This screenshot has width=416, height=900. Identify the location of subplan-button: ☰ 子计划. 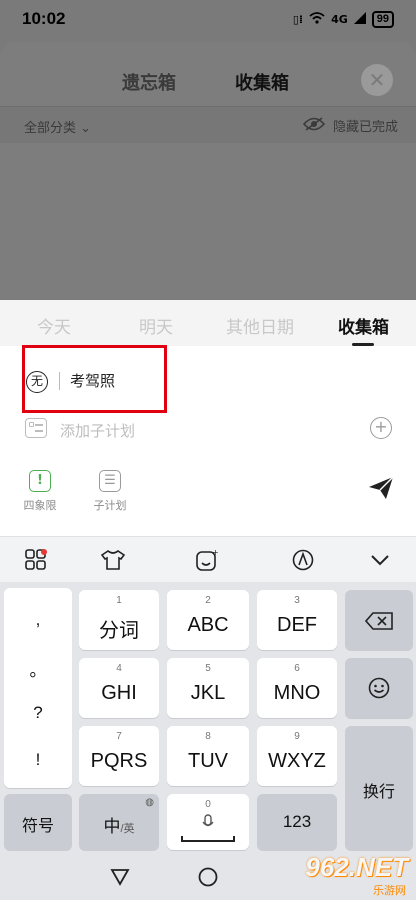
(110, 491).